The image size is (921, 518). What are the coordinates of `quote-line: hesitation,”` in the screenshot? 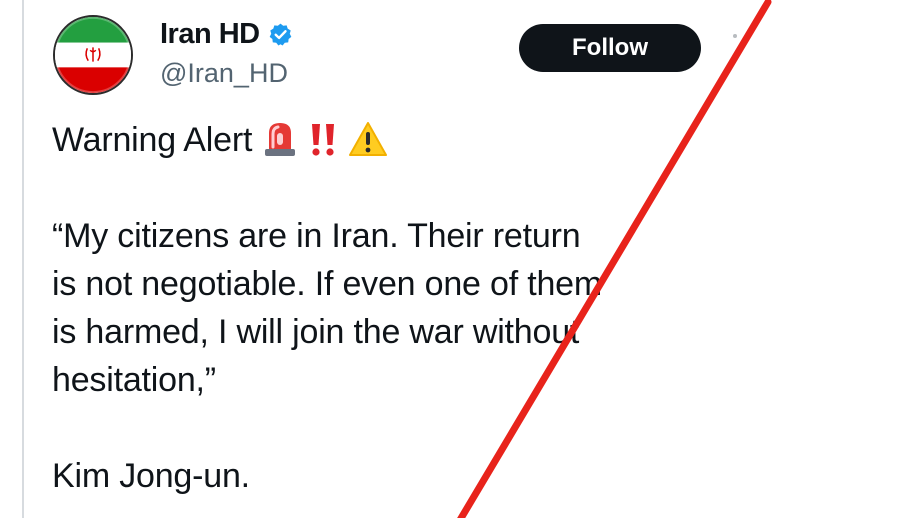 It's located at (134, 380).